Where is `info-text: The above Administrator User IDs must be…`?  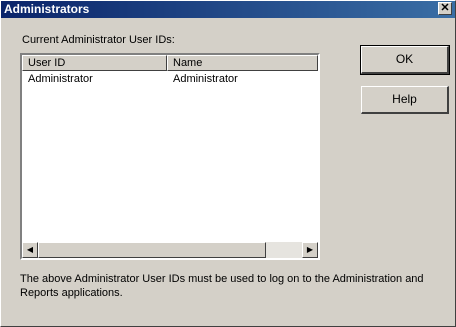 info-text: The above Administrator User IDs must be… is located at coordinates (222, 286).